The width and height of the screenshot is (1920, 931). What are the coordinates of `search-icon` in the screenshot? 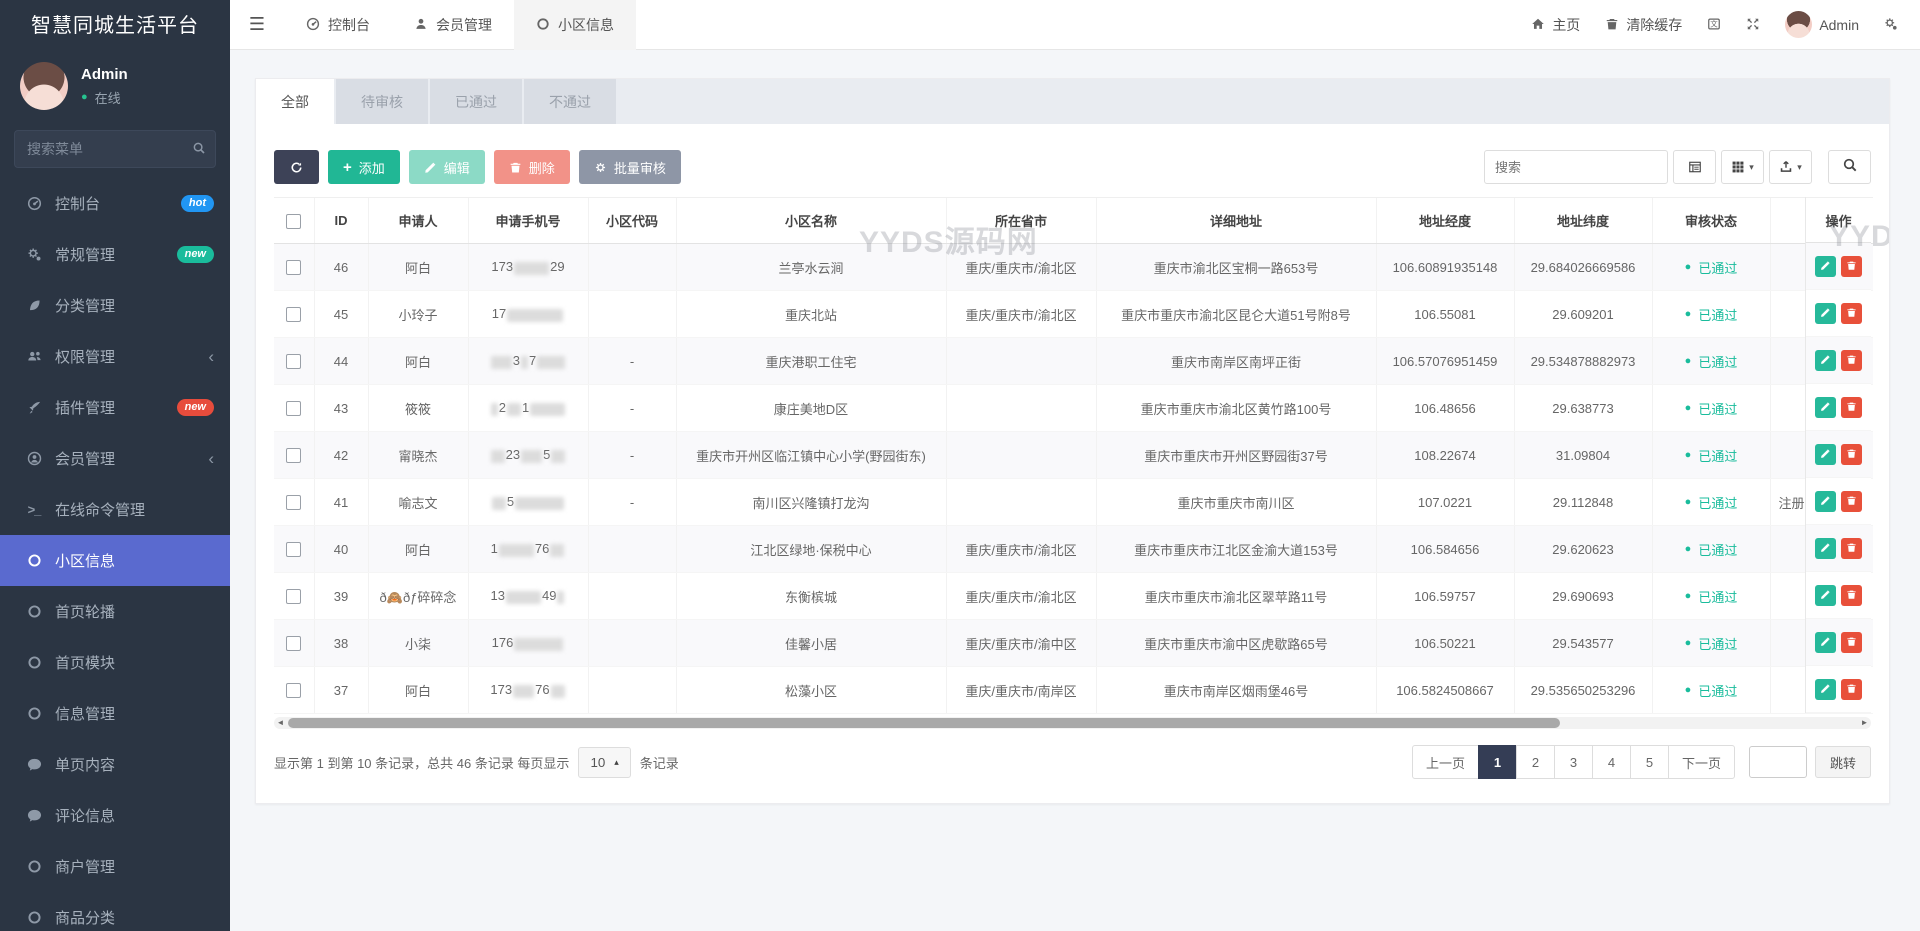 It's located at (1850, 166).